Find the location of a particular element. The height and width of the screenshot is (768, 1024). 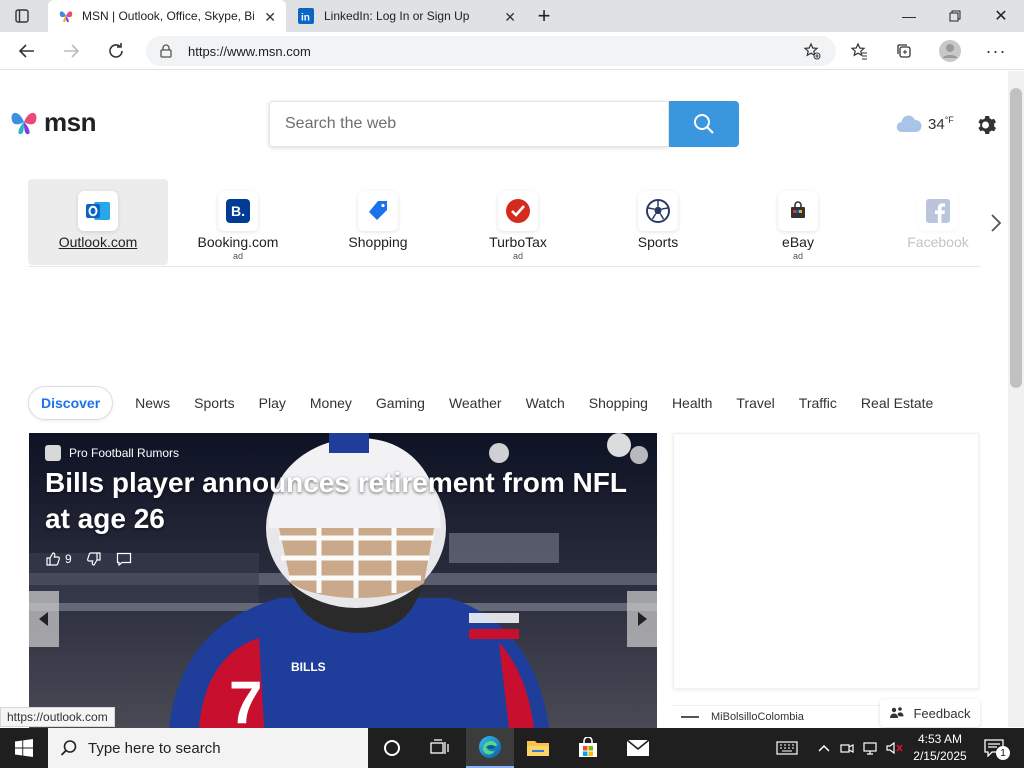

url-text: https://www.msn.com is located at coordinates (249, 51).